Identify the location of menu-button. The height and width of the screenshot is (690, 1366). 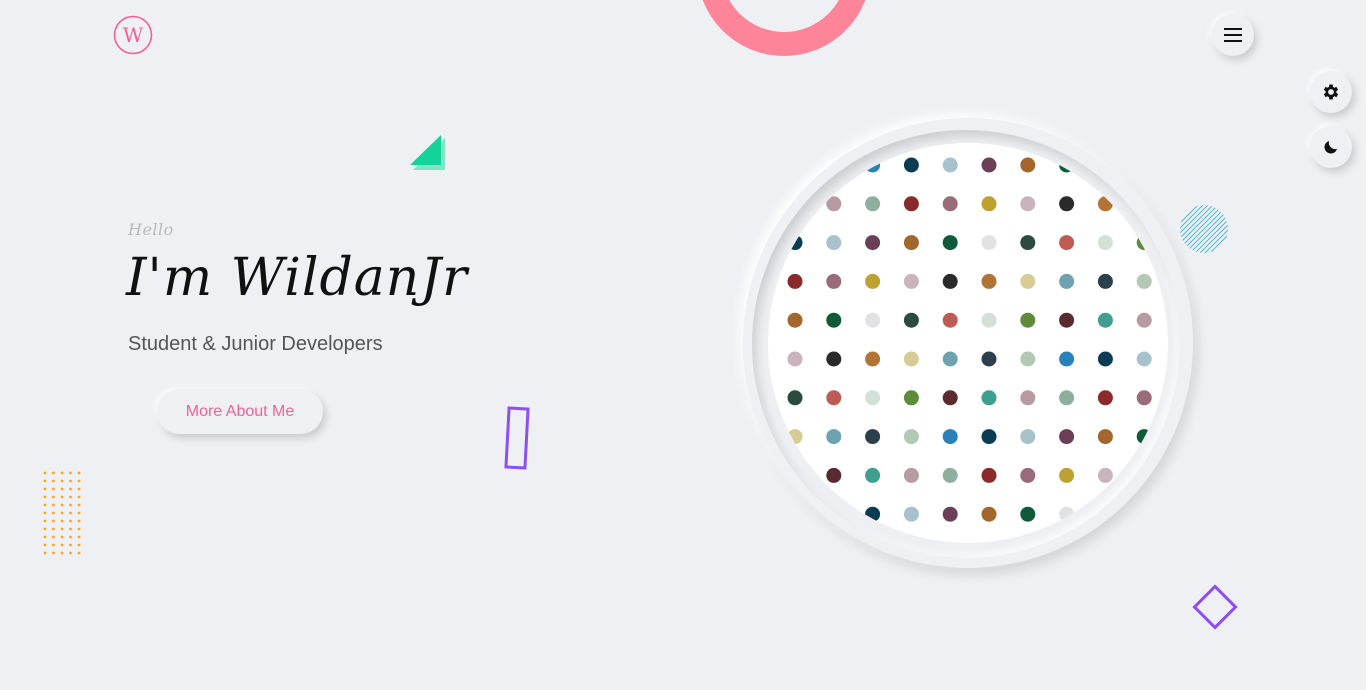
(1233, 35).